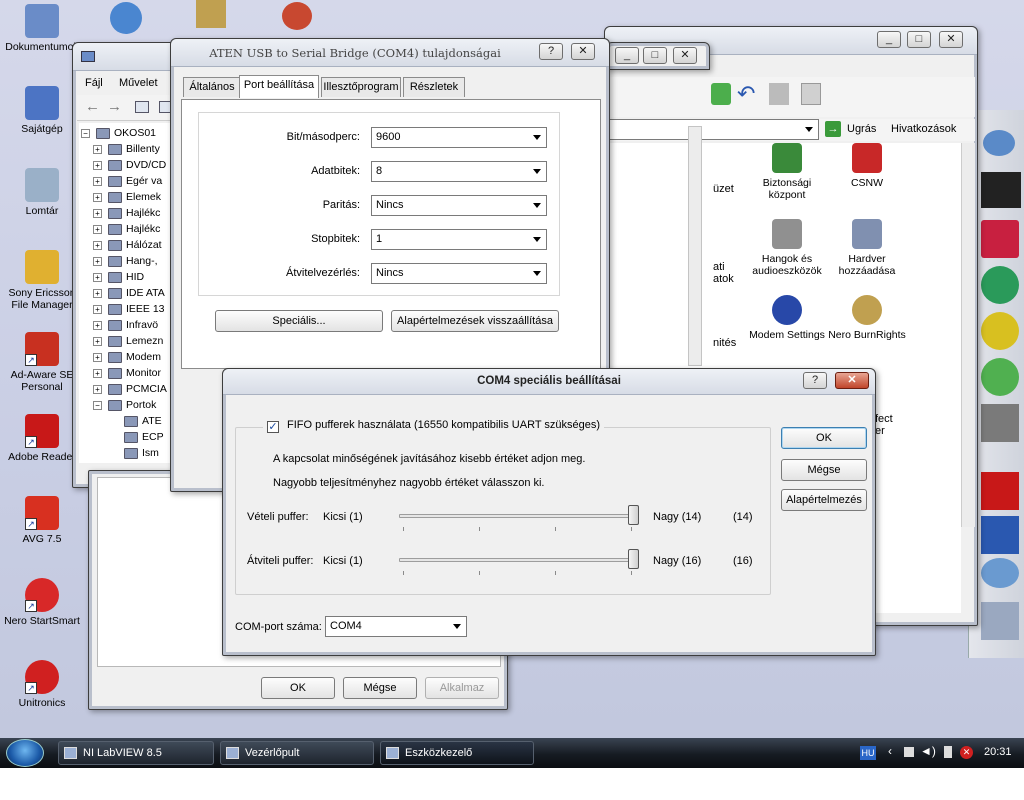 The width and height of the screenshot is (1024, 800). Describe the element at coordinates (549, 382) in the screenshot. I see `advanced-titlebar: COM4 speciális beállításai ? ✕` at that location.